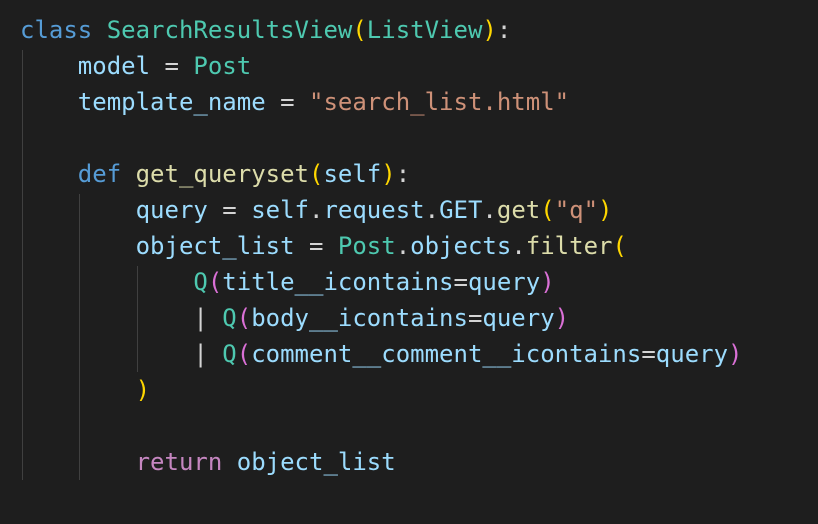  I want to click on code-line-10: | Q(comment__comment__icontains=query), so click(381, 354).